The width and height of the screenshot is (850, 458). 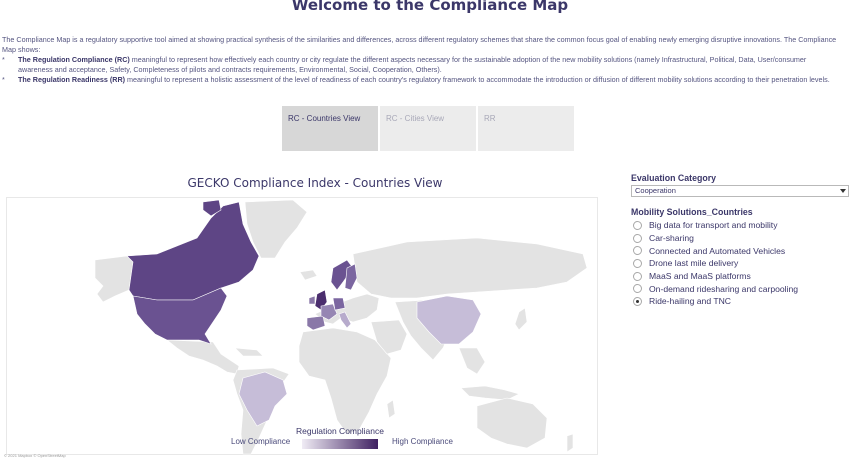 I want to click on radio-option-maas: MaaS and MaaS platforms, so click(x=715, y=276).